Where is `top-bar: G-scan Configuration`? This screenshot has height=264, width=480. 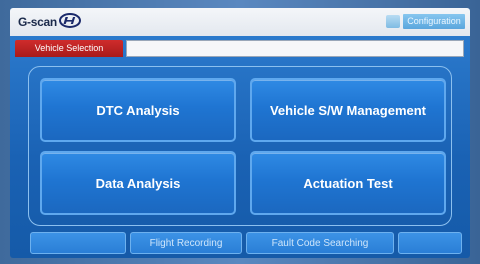
top-bar: G-scan Configuration is located at coordinates (240, 22).